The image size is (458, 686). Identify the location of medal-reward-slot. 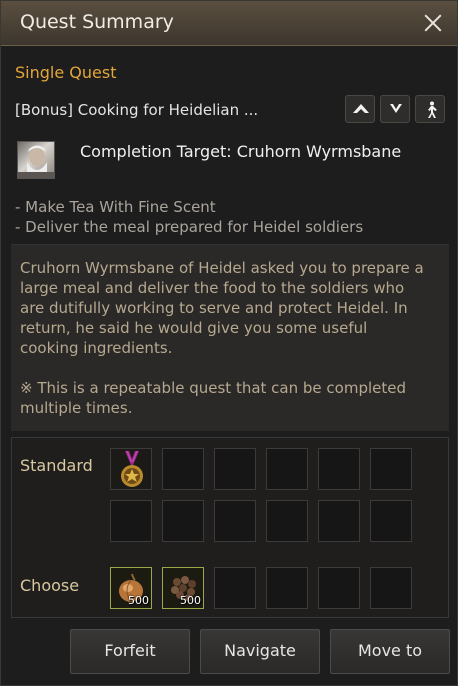
(131, 469).